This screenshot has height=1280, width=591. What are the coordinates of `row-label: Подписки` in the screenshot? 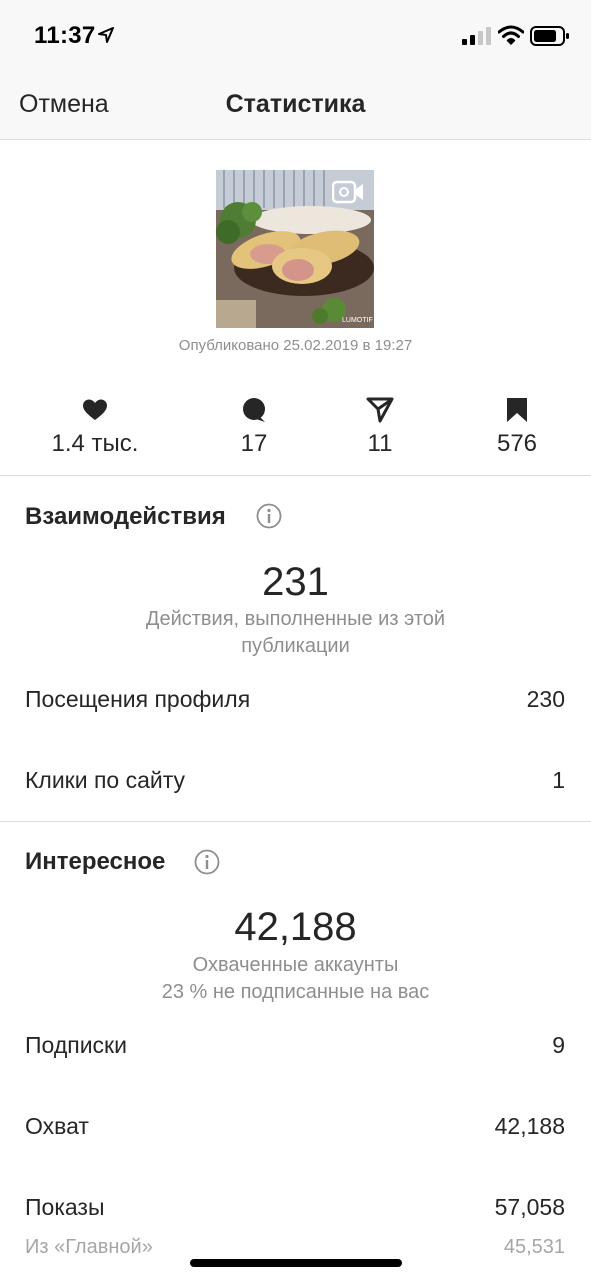 It's located at (76, 1045).